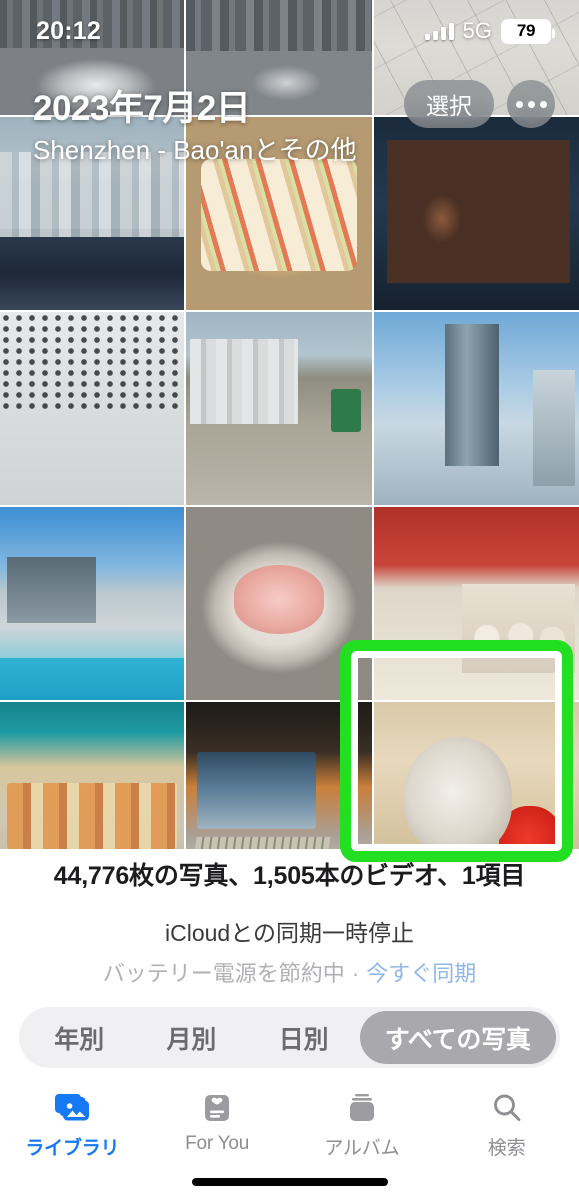  Describe the element at coordinates (72, 1148) in the screenshot. I see `tab-label: ライブラリ` at that location.